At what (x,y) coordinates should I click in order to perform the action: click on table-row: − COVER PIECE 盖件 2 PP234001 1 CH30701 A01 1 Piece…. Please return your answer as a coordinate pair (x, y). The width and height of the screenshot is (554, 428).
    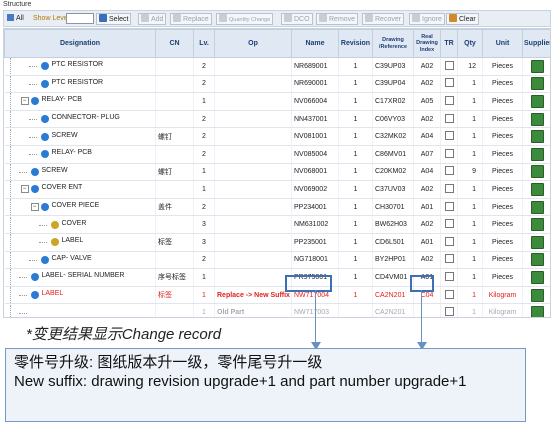
    Looking at the image, I should click on (277, 207).